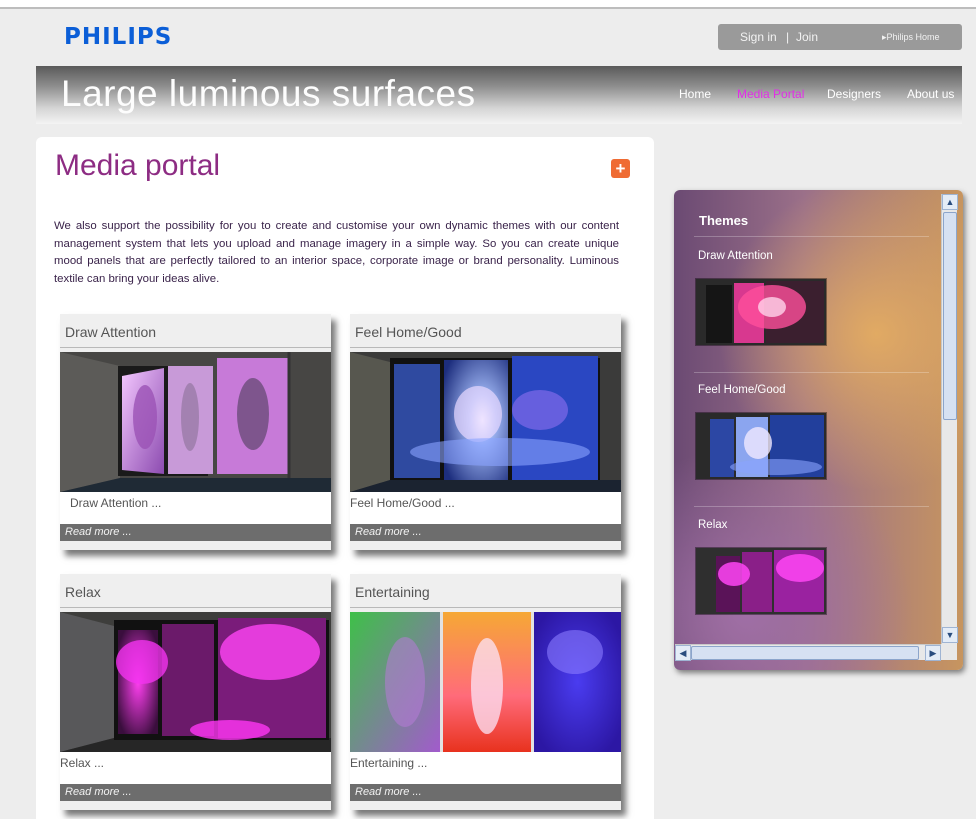  Describe the element at coordinates (138, 165) in the screenshot. I see `page-title: Media portal` at that location.